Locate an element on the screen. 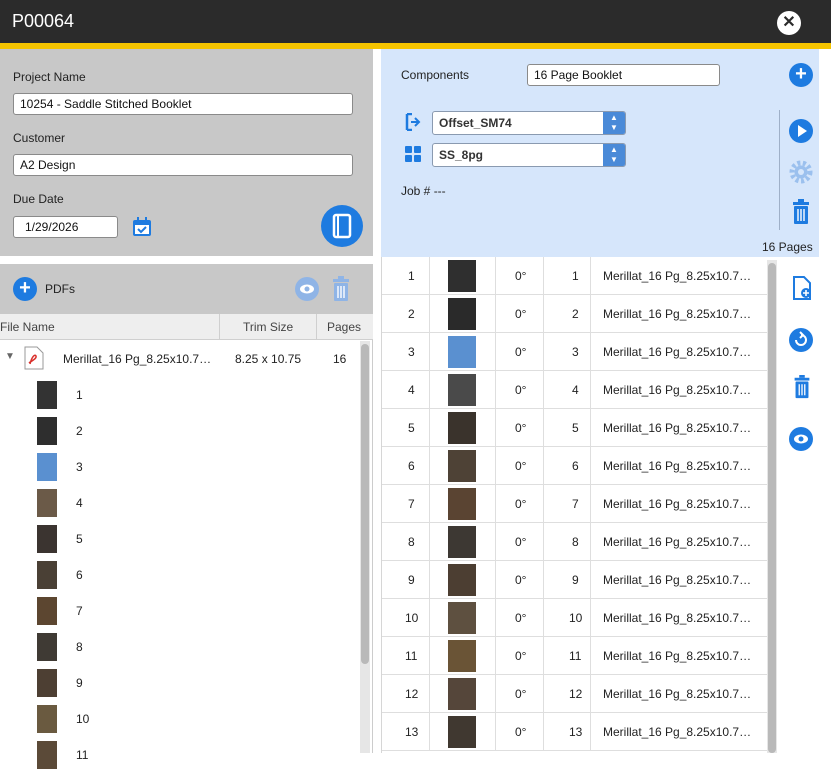 Image resolution: width=831 pixels, height=773 pixels. source-page-number: 2 is located at coordinates (575, 314).